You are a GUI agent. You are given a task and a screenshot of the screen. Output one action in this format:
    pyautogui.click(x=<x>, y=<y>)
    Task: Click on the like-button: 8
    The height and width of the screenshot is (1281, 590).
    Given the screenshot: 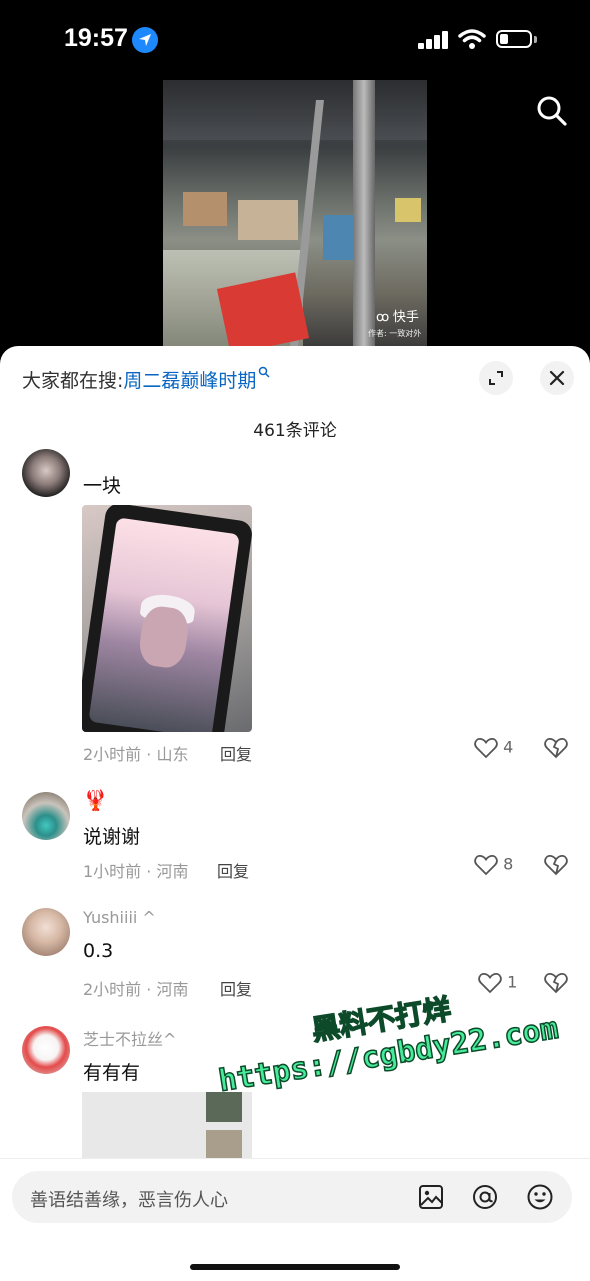 What is the action you would take?
    pyautogui.click(x=493, y=865)
    